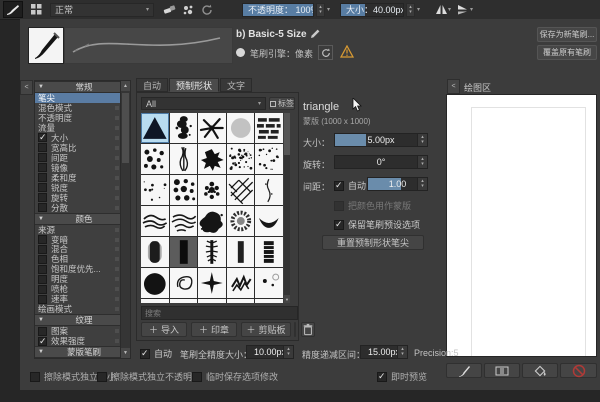 This screenshot has height=402, width=600. Describe the element at coordinates (82, 158) in the screenshot. I see `options-item: 间距` at that location.